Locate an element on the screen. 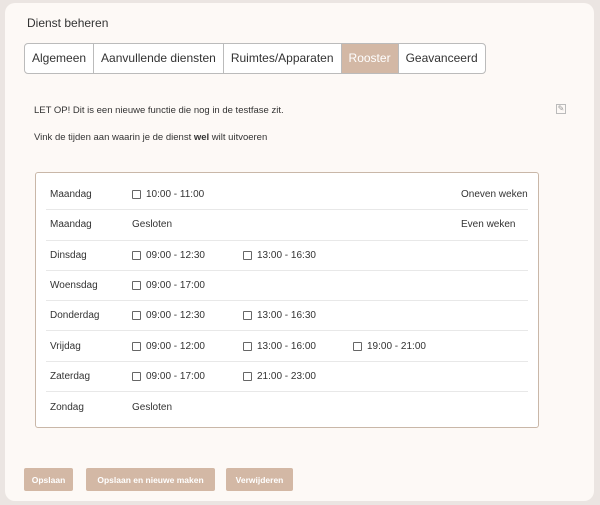 Image resolution: width=600 pixels, height=505 pixels. time-slot: 13:00 - 16:00 is located at coordinates (279, 346).